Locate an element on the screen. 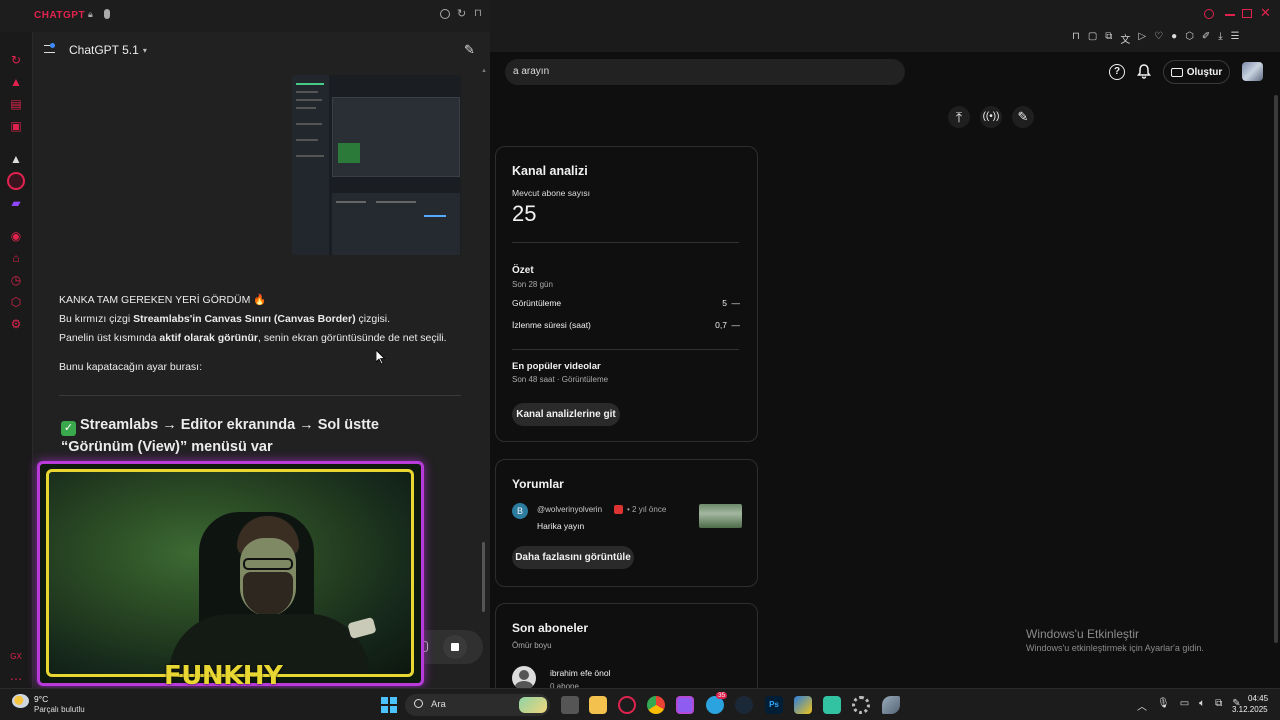  stop-icon is located at coordinates (455, 647).